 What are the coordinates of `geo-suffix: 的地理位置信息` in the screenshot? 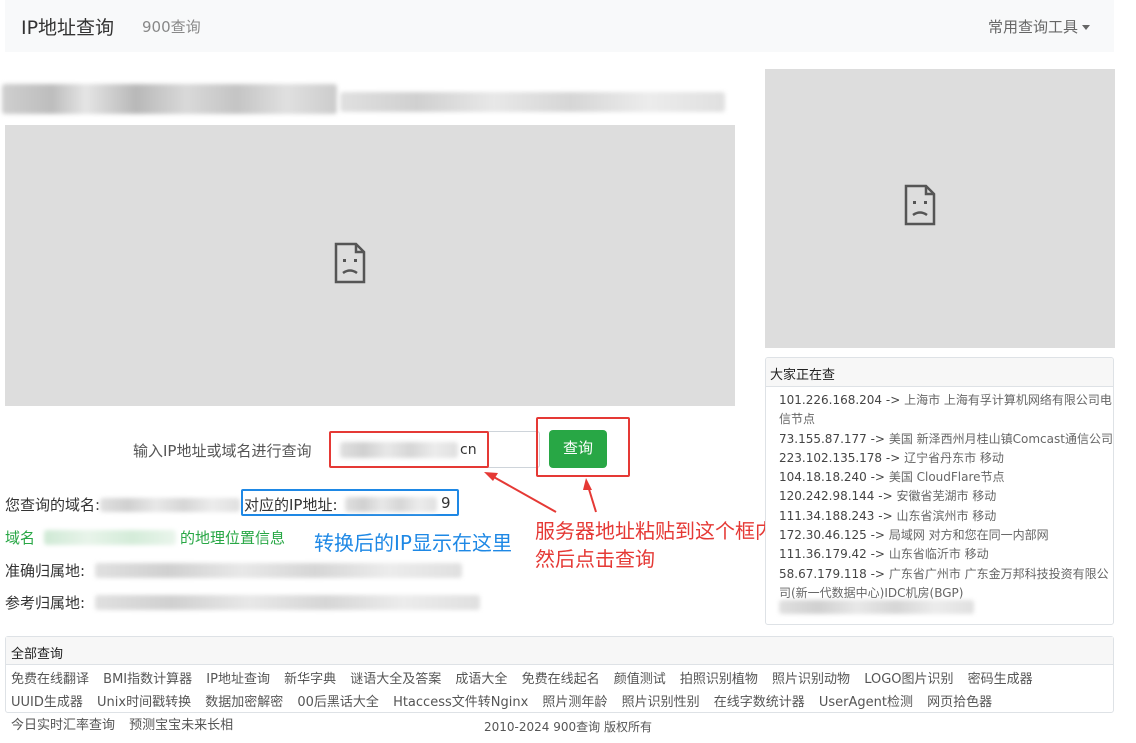 It's located at (233, 538).